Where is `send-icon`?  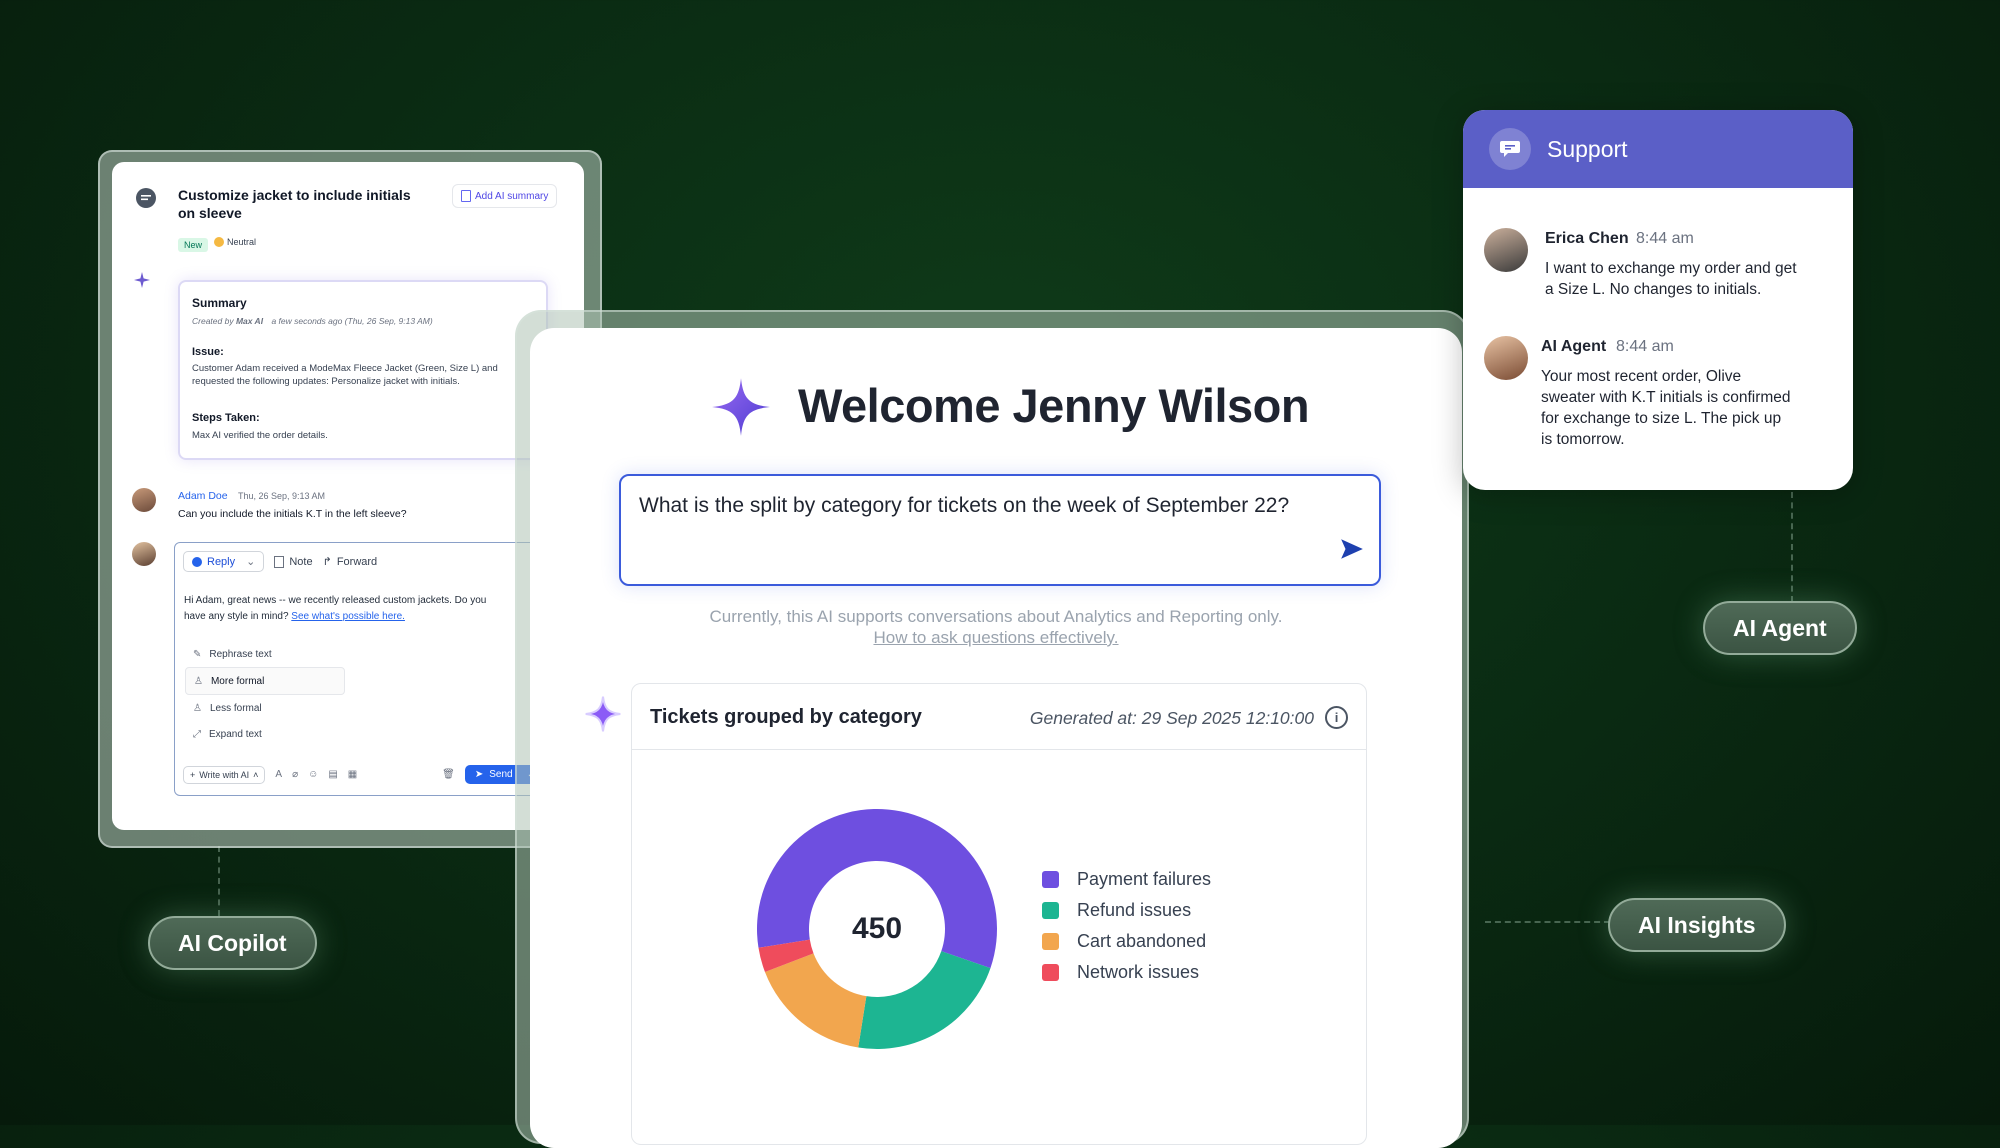
send-icon is located at coordinates (1352, 551).